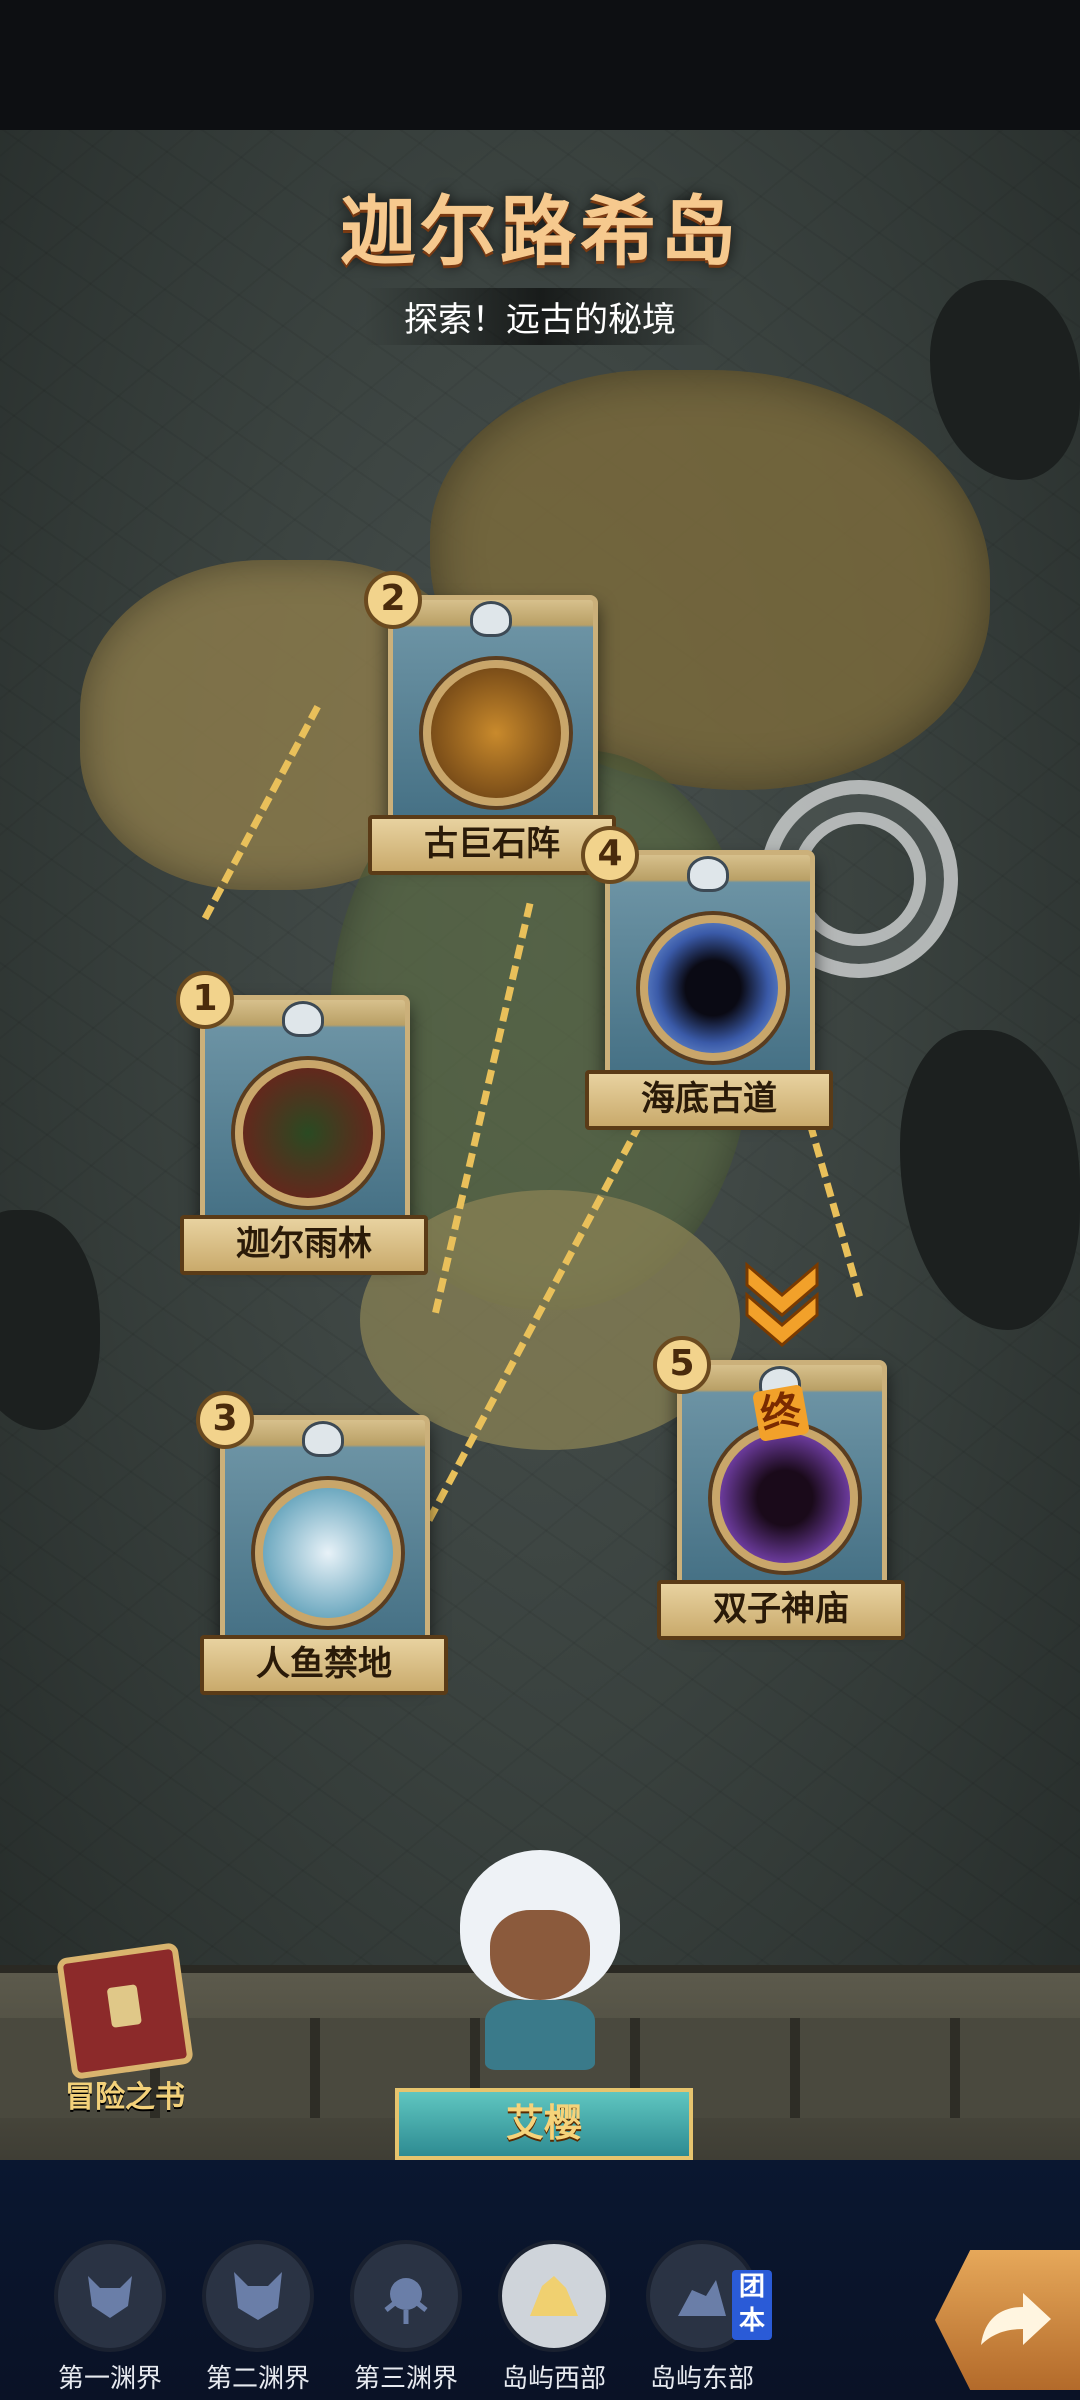  What do you see at coordinates (304, 1245) in the screenshot?
I see `stage-name: 迦尔雨林` at bounding box center [304, 1245].